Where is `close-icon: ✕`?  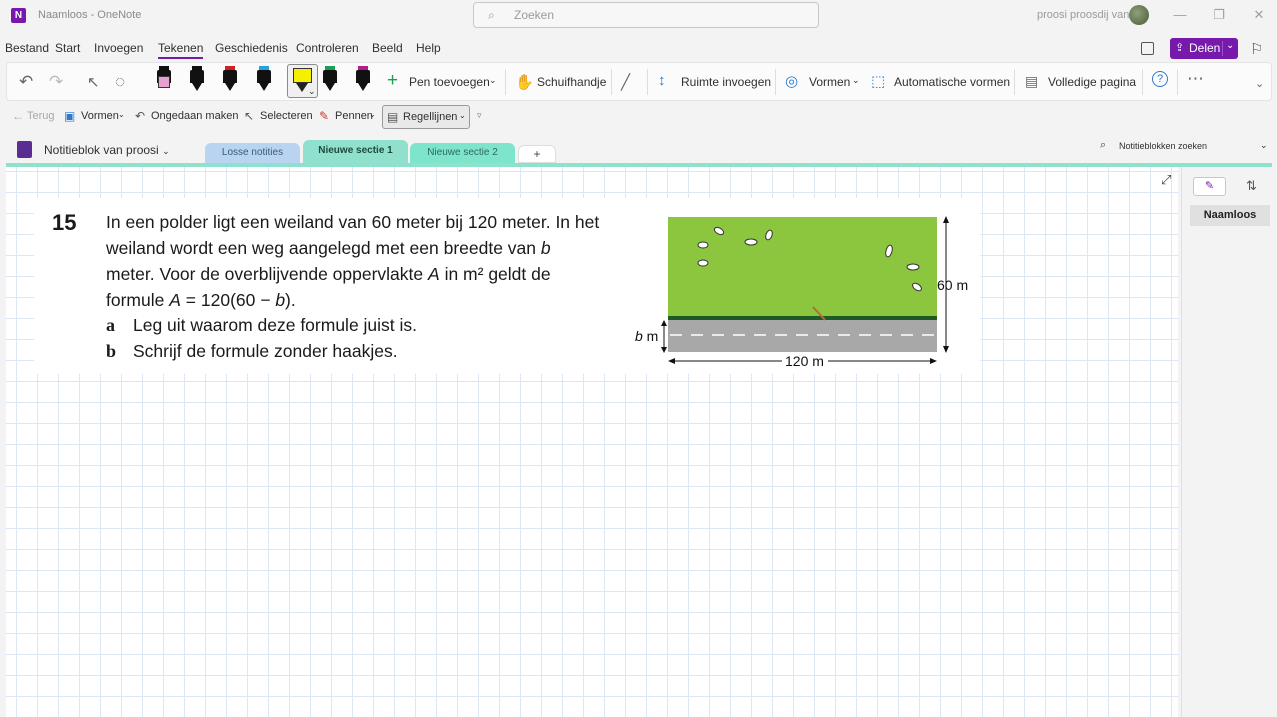 close-icon: ✕ is located at coordinates (1259, 15).